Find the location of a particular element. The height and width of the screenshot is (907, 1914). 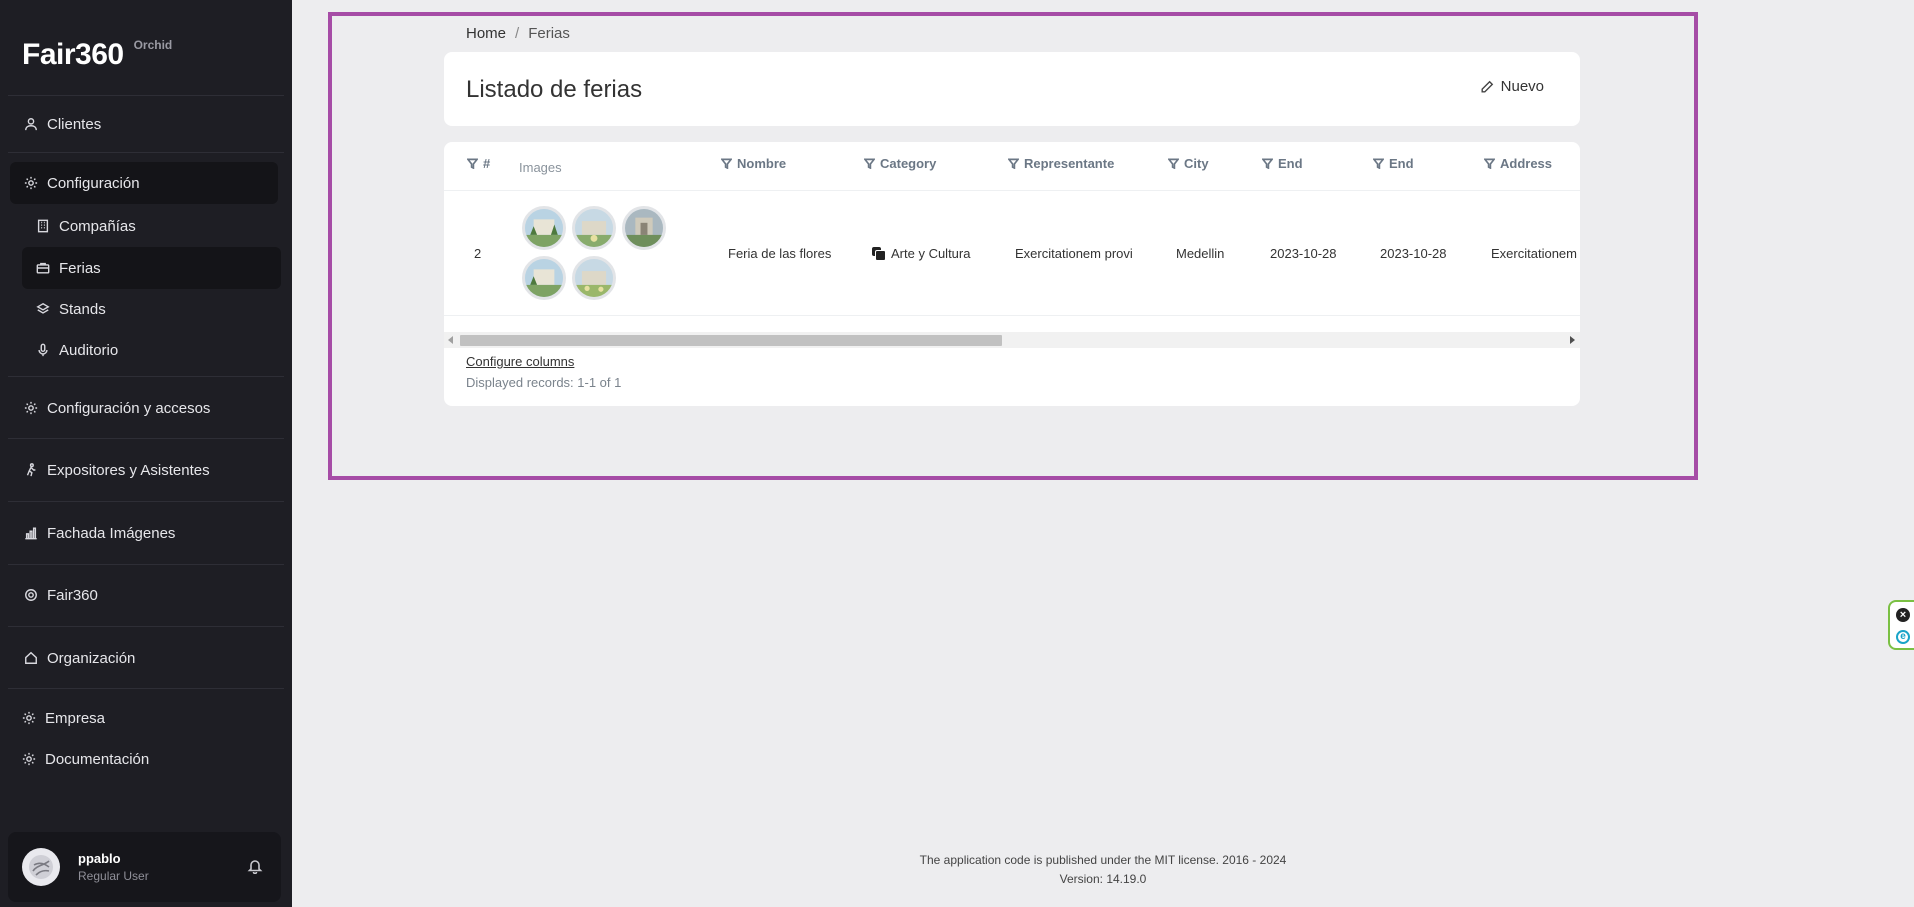

layers-icon is located at coordinates (43, 309).